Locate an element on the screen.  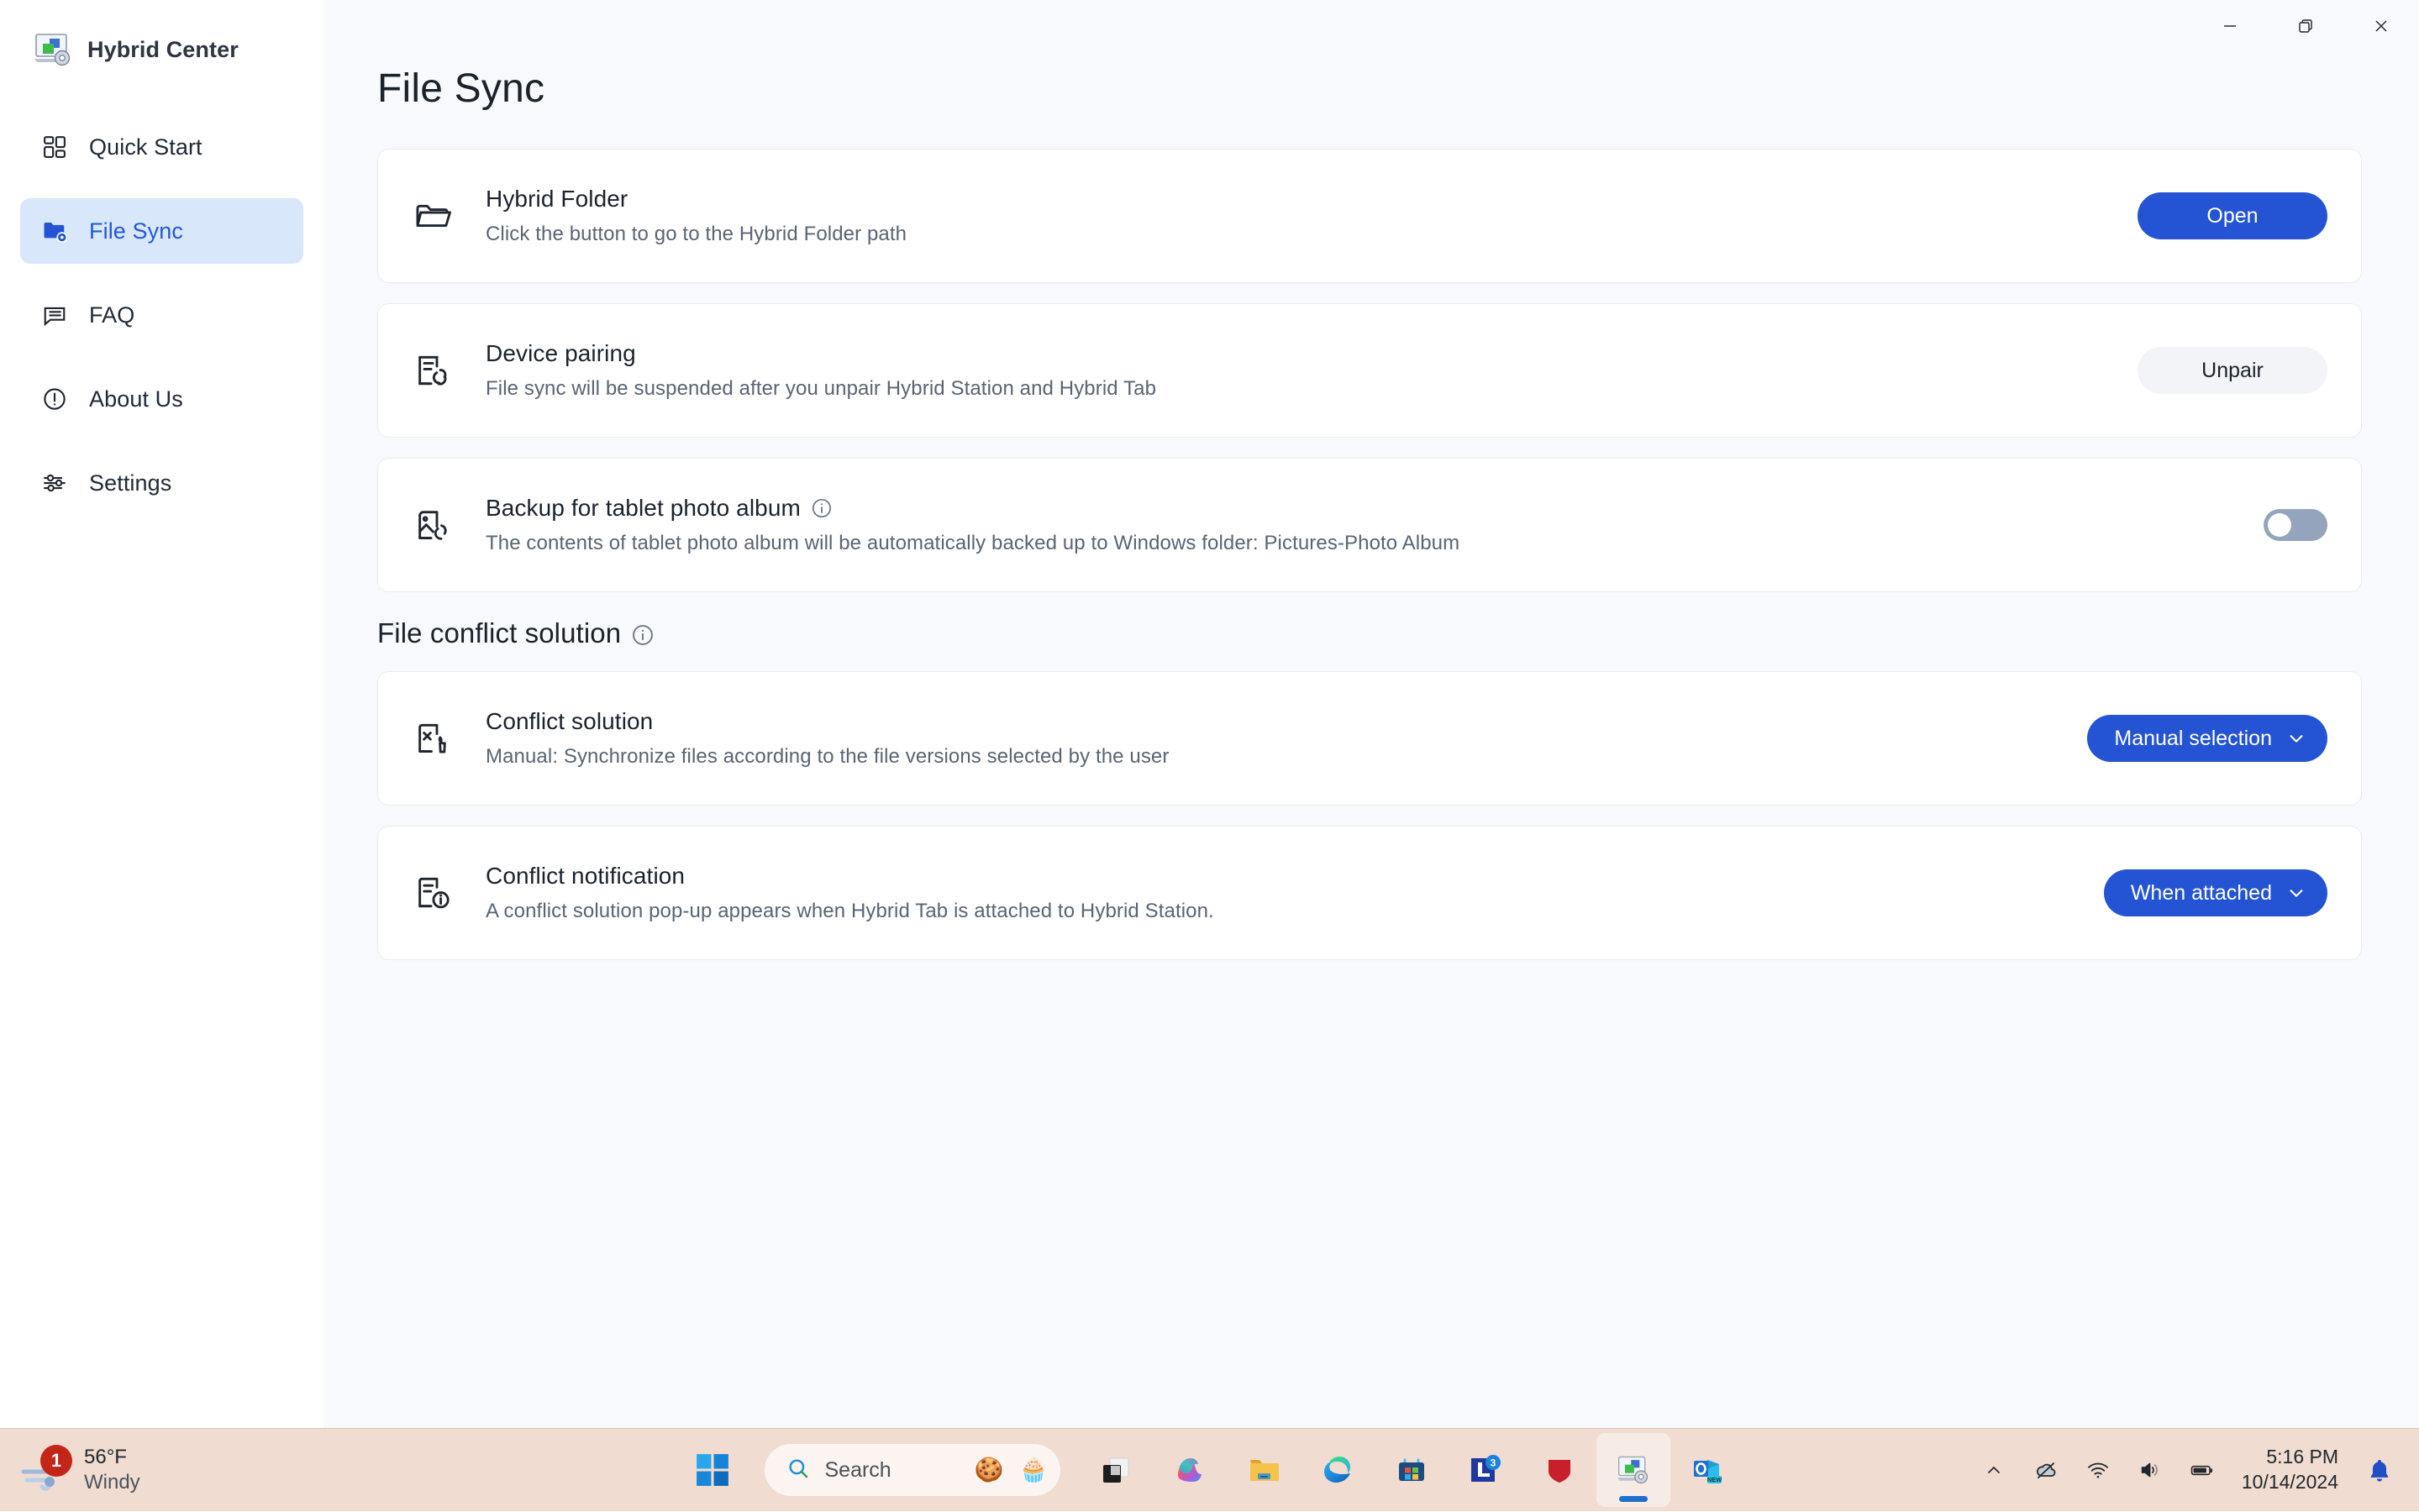
card-title-row: Device pairing is located at coordinates (1312, 353).